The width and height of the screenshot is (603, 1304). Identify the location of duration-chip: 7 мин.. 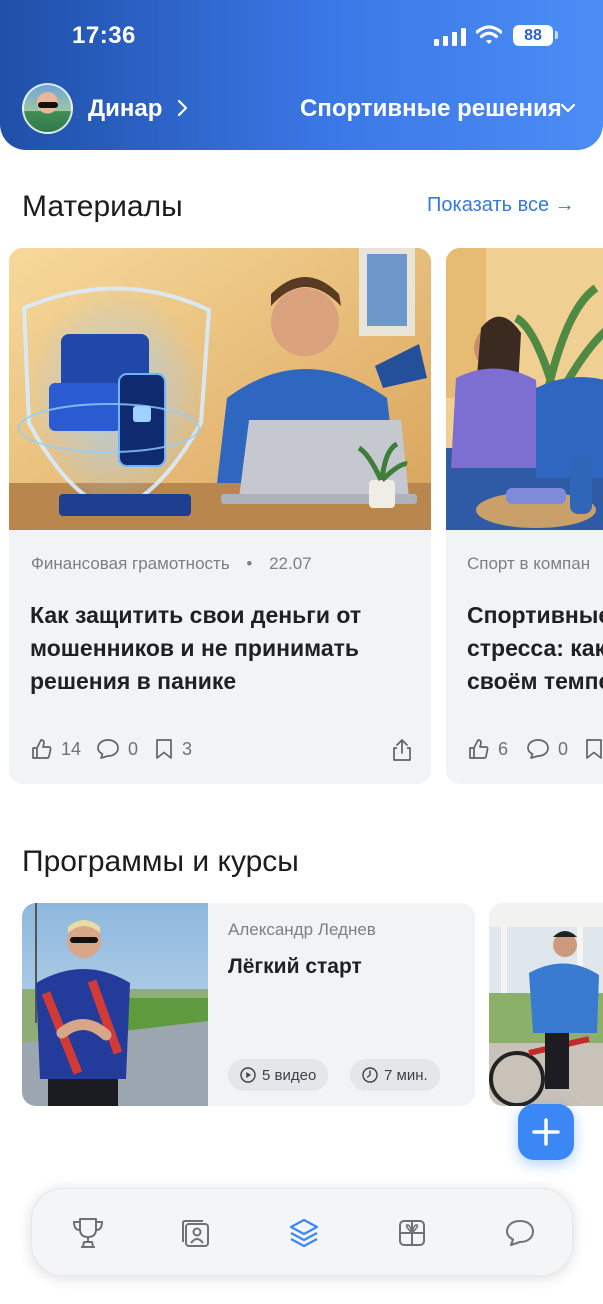
(395, 1075).